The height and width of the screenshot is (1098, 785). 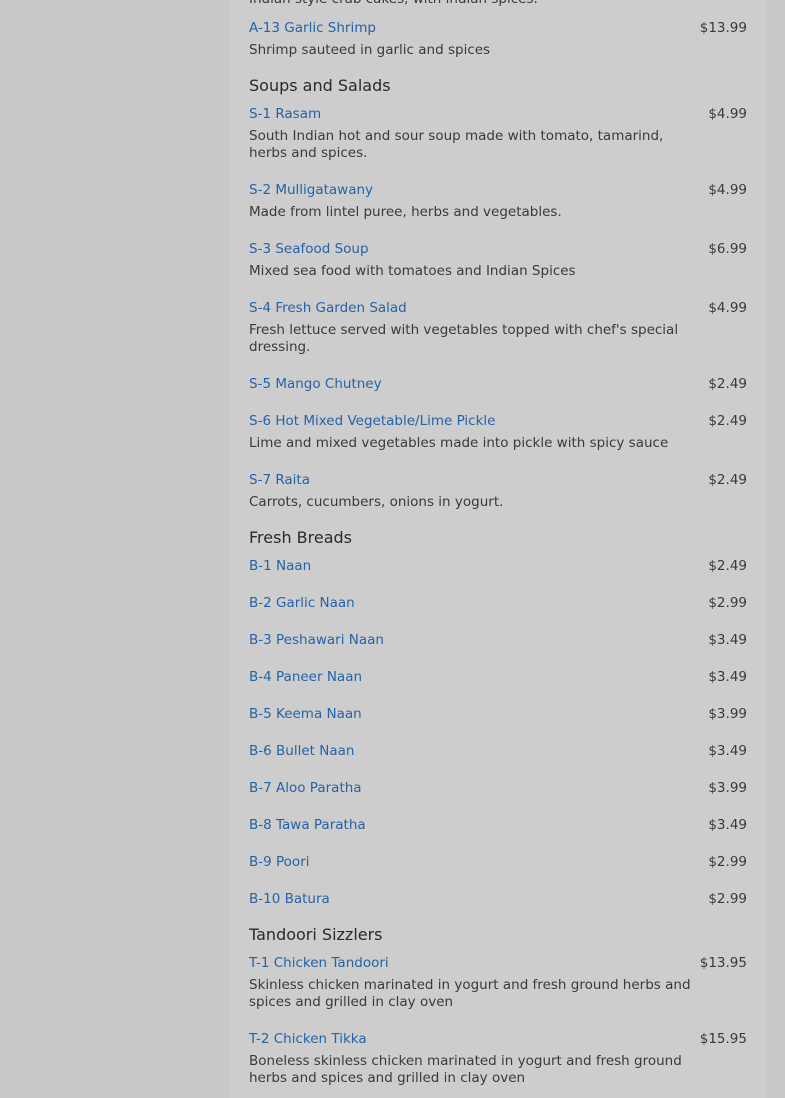 What do you see at coordinates (370, 50) in the screenshot?
I see `menu-item-description: Shrimp sauteed in garlic and spices` at bounding box center [370, 50].